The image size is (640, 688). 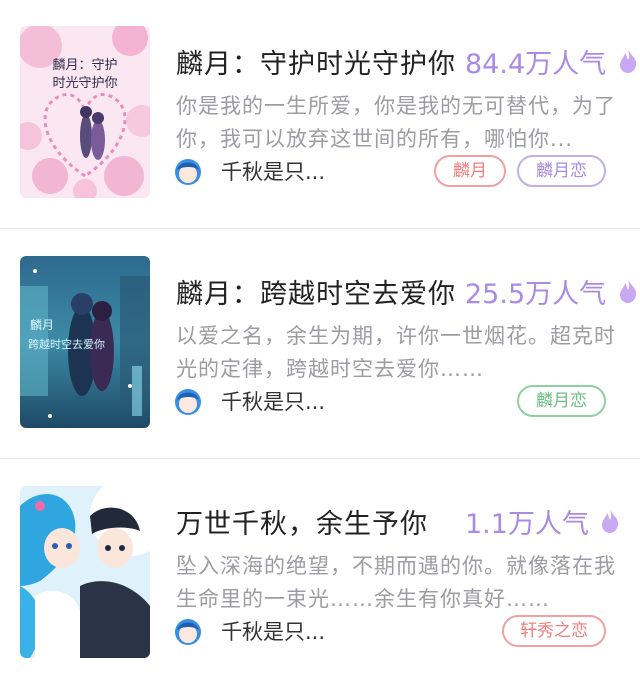 What do you see at coordinates (554, 631) in the screenshot?
I see `tag-chip: 轩秀之恋` at bounding box center [554, 631].